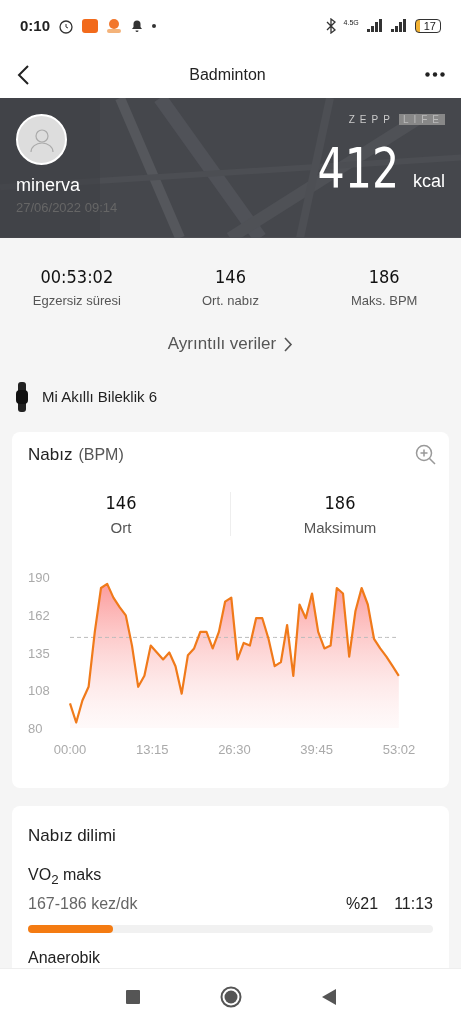 The image size is (461, 1024). I want to click on stat-label: Ort. nabız, so click(230, 301).